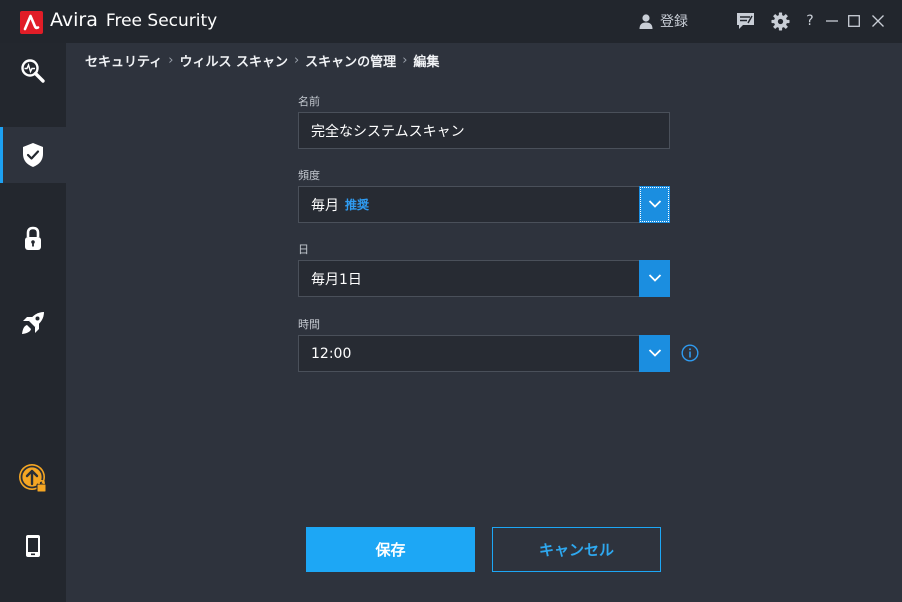  Describe the element at coordinates (745, 21) in the screenshot. I see `feedback-icon` at that location.